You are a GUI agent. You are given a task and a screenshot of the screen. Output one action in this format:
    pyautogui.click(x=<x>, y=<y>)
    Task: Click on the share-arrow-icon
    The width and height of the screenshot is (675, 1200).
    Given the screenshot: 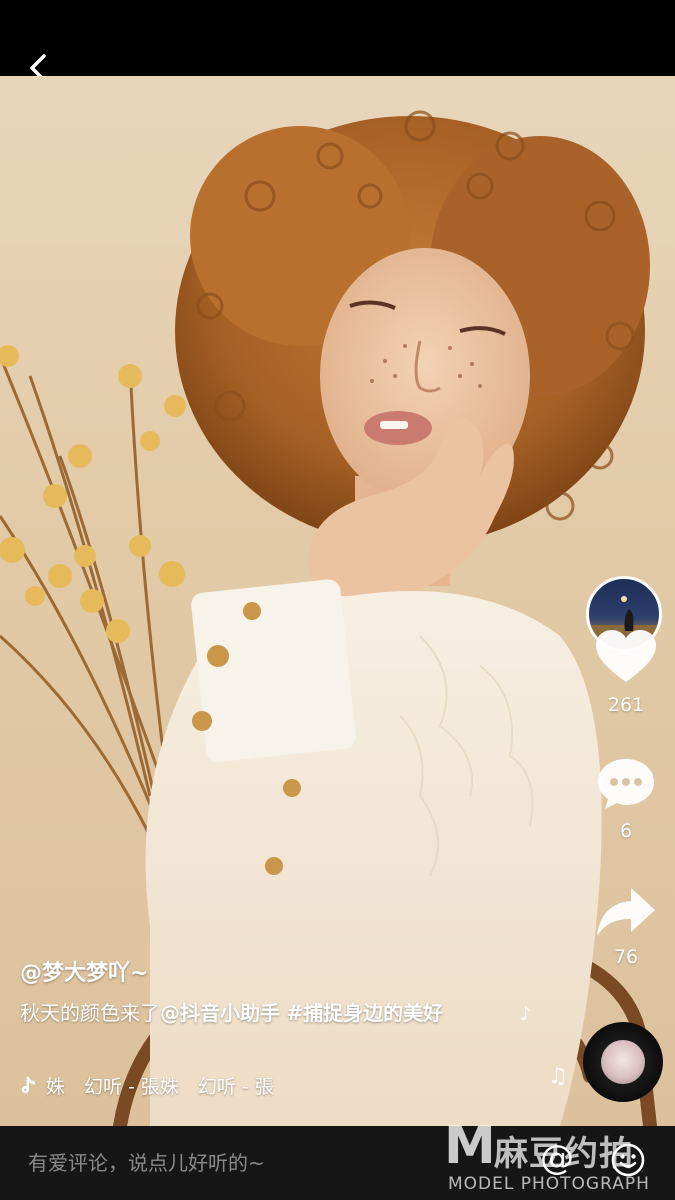 What is the action you would take?
    pyautogui.click(x=626, y=911)
    